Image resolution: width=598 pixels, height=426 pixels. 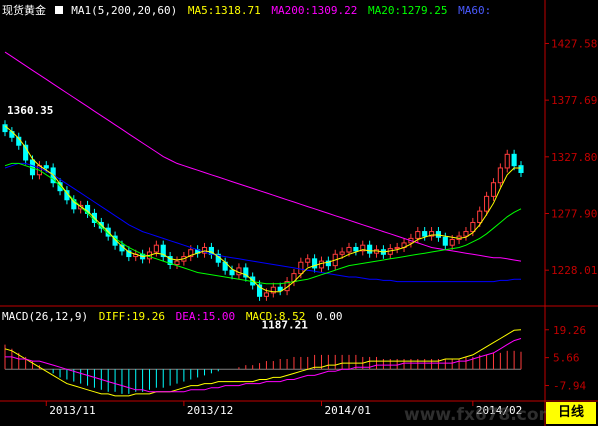 What do you see at coordinates (574, 214) in the screenshot?
I see `price-tick-label: 1277.90` at bounding box center [574, 214].